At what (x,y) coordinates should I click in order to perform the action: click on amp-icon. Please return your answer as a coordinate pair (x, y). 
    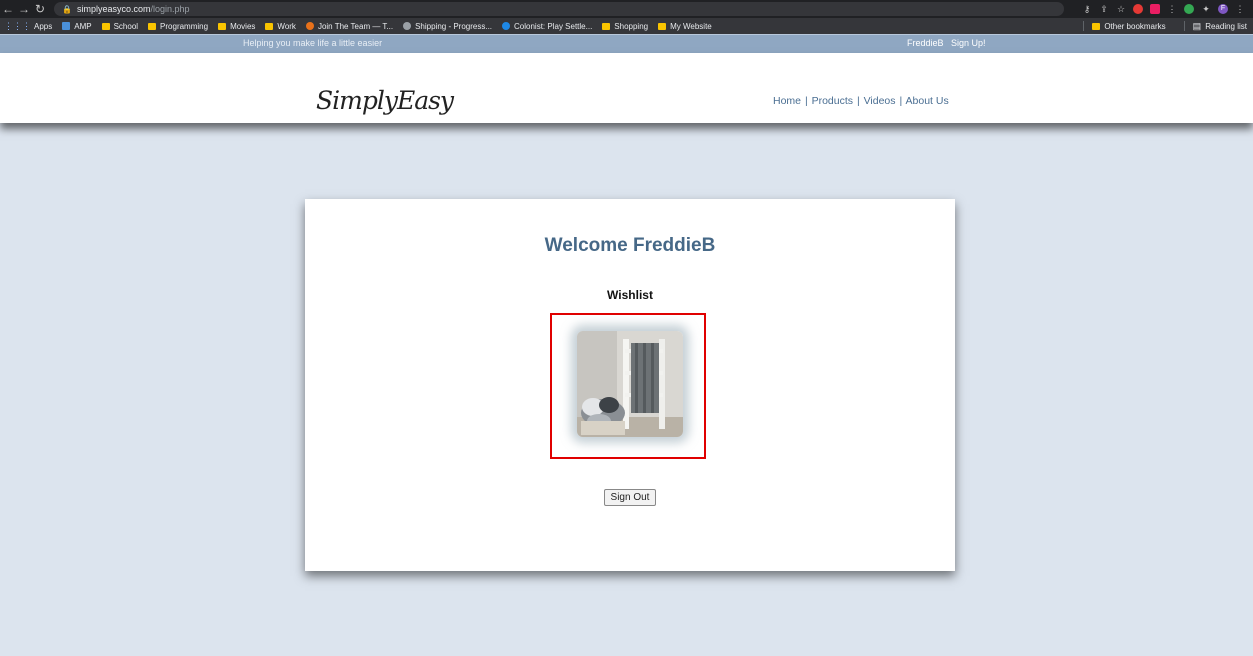
    Looking at the image, I should click on (66, 26).